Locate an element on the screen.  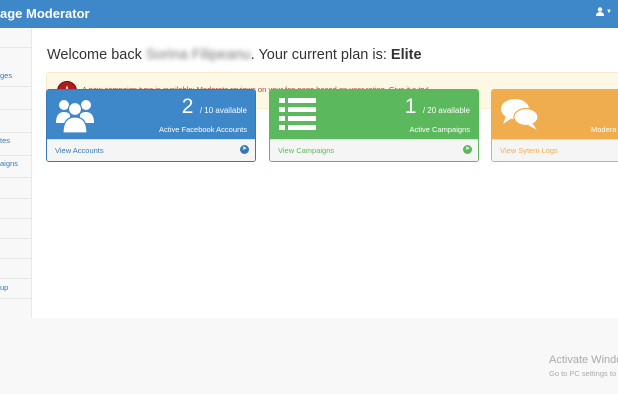
sidebar-item-2: ges is located at coordinates (15, 67).